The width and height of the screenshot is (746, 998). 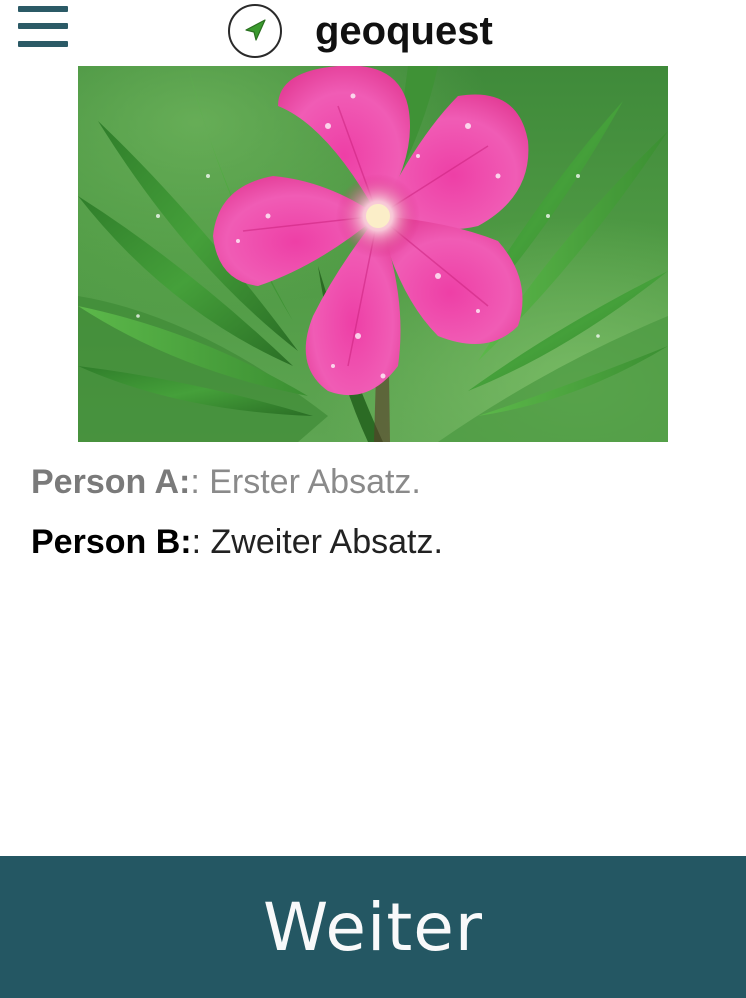 What do you see at coordinates (111, 542) in the screenshot?
I see `speaker-name: Person B:` at bounding box center [111, 542].